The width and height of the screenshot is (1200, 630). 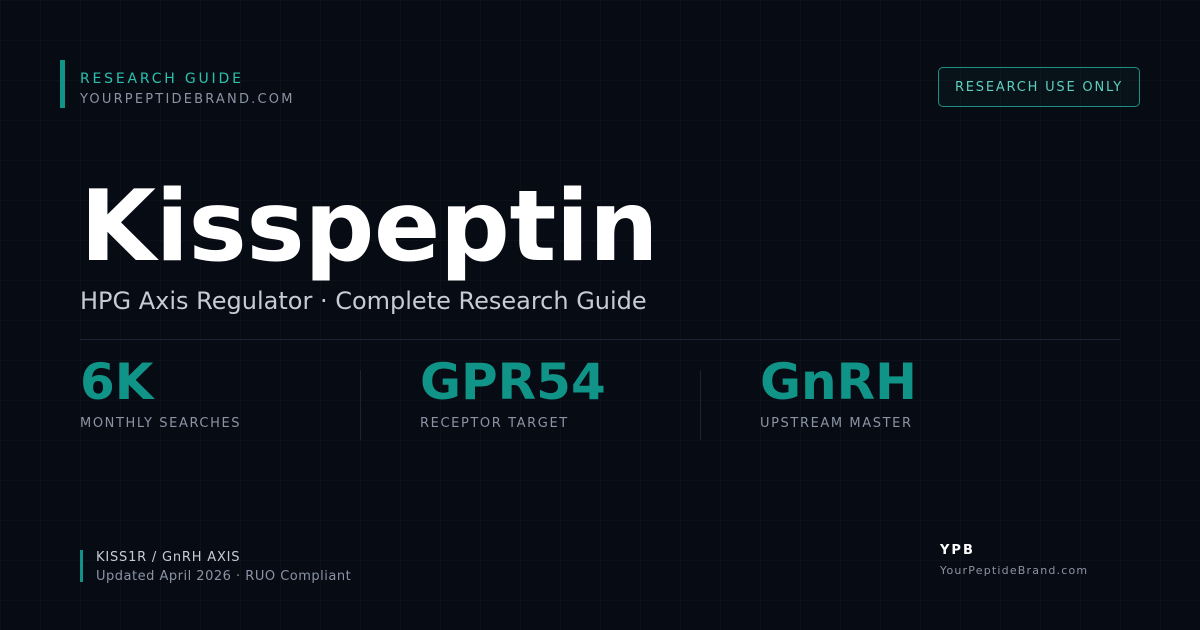 I want to click on stat-label: MONTHLY SEARCHES, so click(x=161, y=423).